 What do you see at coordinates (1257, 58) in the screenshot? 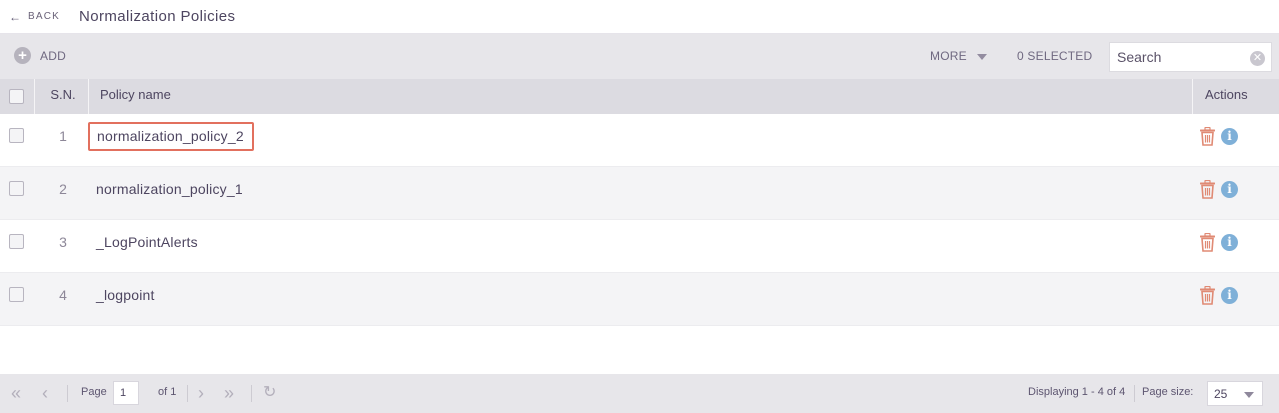
I see `clear-search-icon: ✕` at bounding box center [1257, 58].